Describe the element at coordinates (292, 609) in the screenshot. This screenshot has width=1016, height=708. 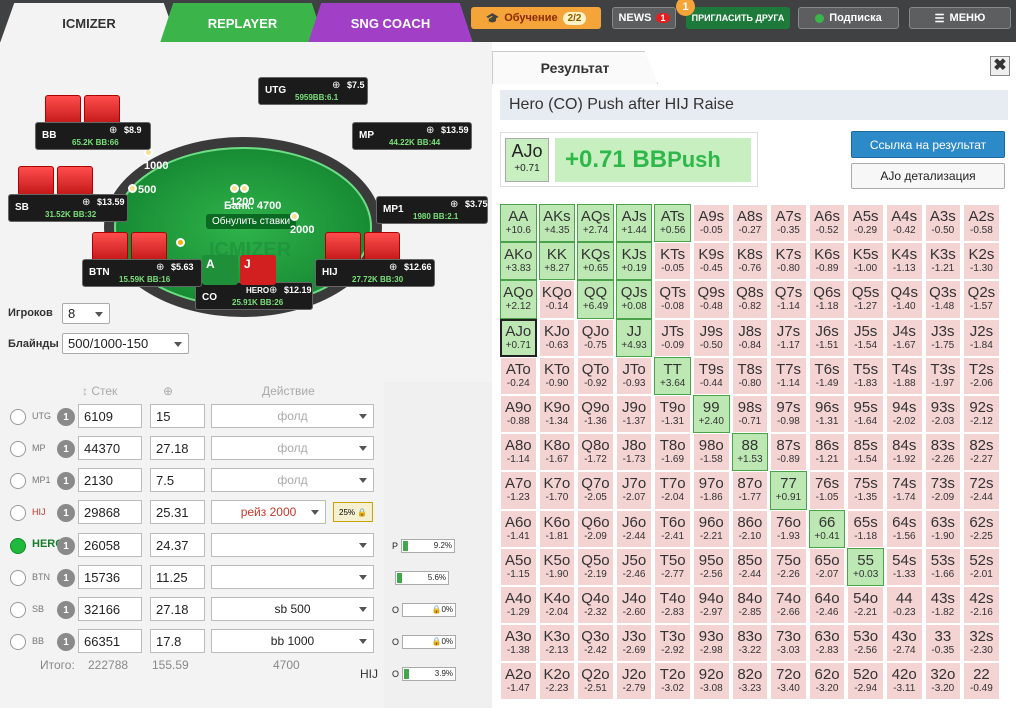
I see `action-select: sb 500` at that location.